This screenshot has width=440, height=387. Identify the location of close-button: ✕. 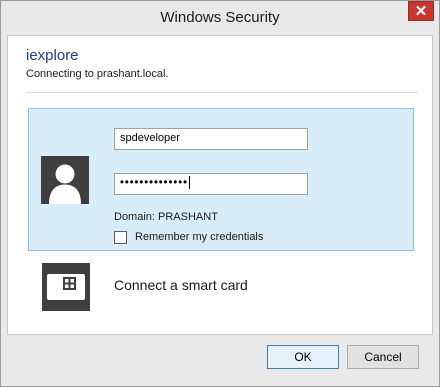
(421, 11).